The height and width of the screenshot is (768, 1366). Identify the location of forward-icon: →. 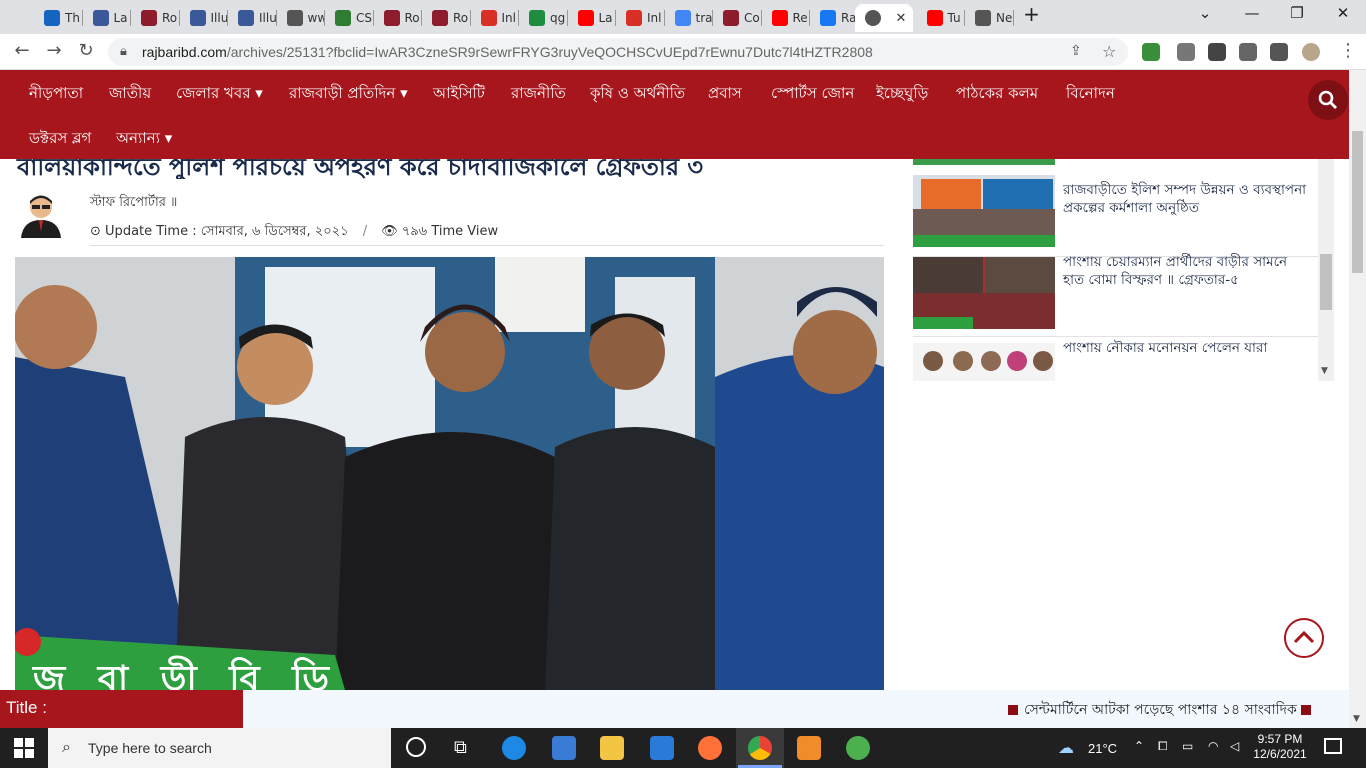
(54, 50).